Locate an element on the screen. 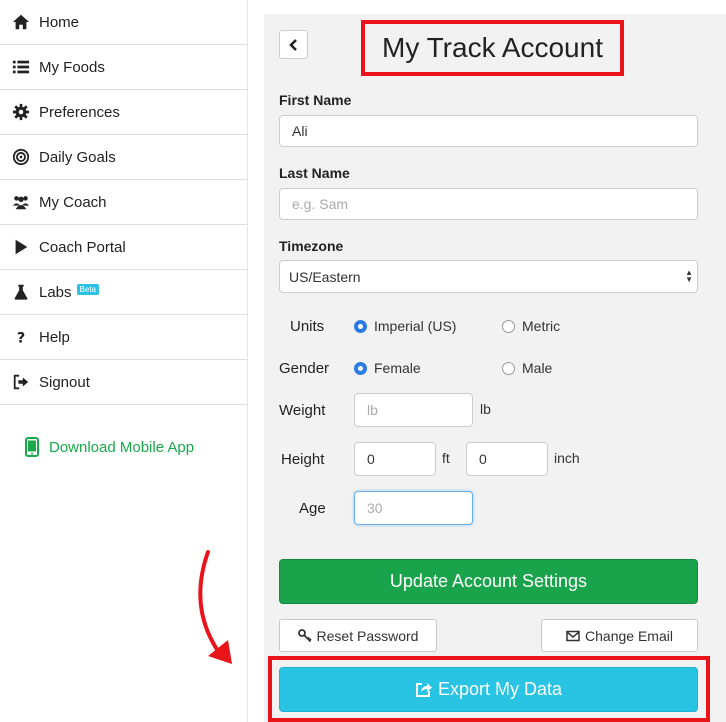 This screenshot has width=726, height=722. select-arrows-icon: ▲ ▼ is located at coordinates (689, 276).